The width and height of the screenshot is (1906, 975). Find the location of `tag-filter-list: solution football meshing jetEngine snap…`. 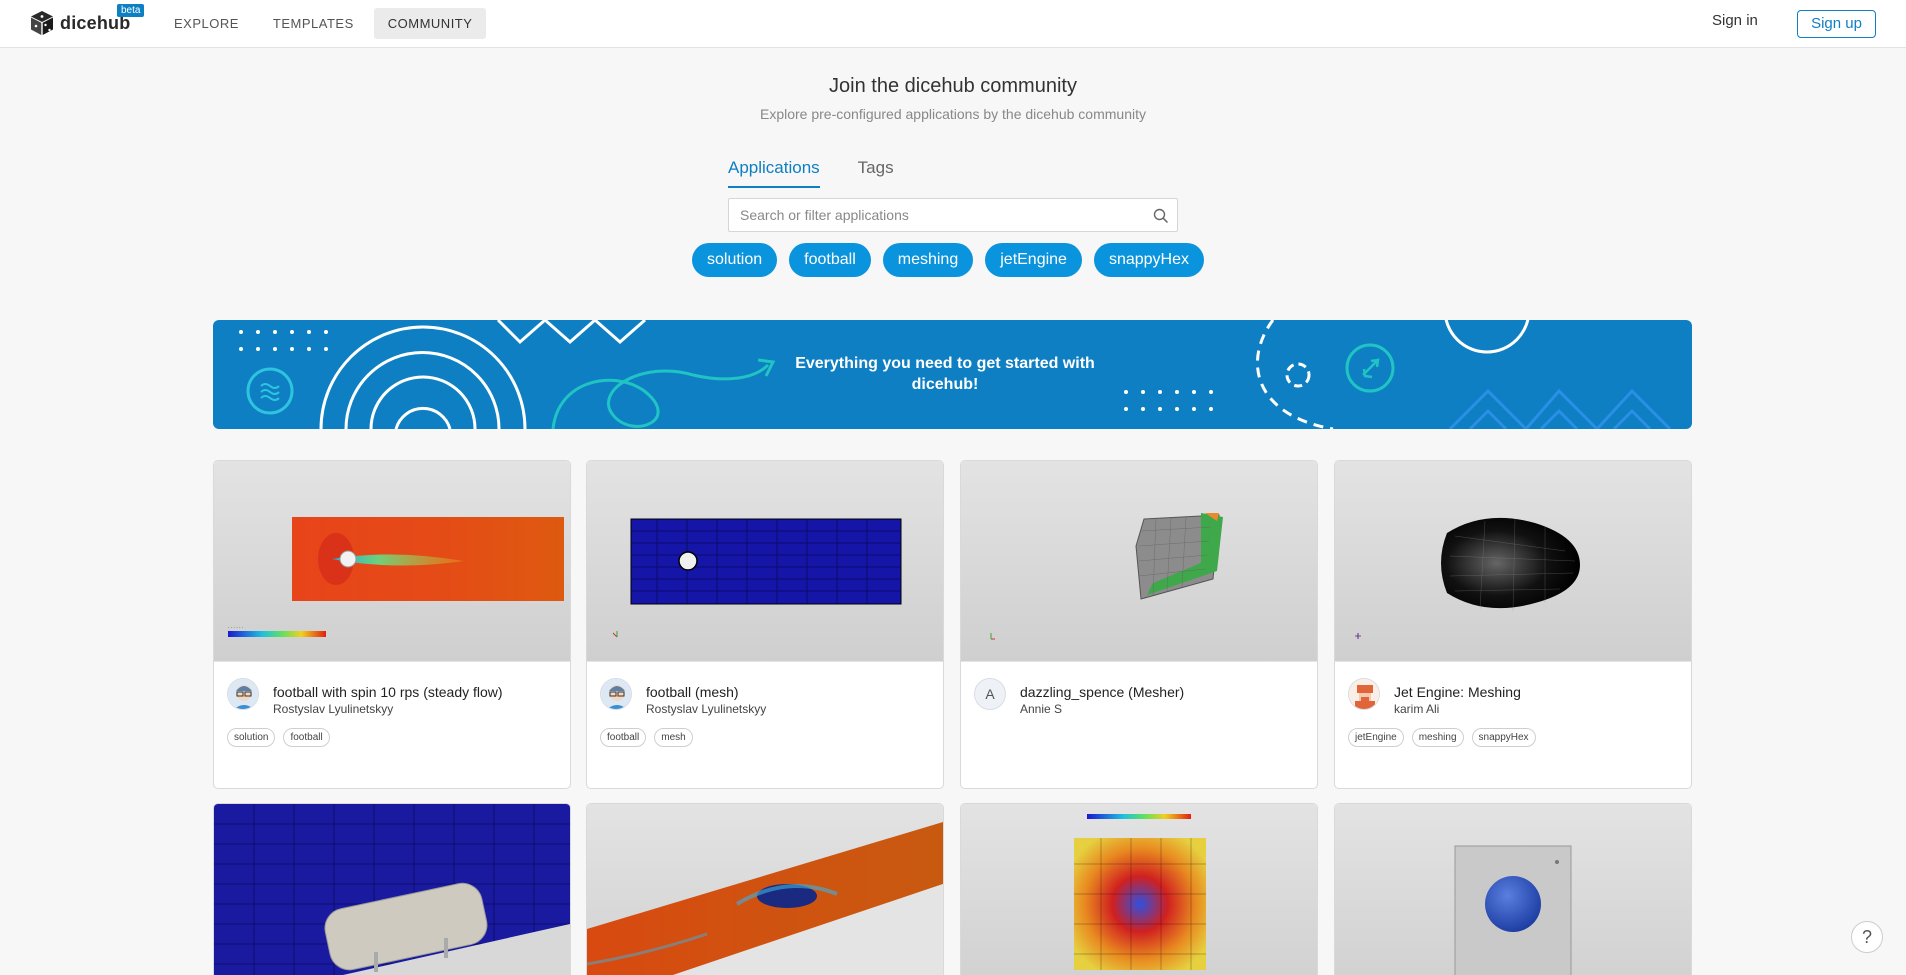

tag-filter-list: solution football meshing jetEngine snap… is located at coordinates (948, 260).